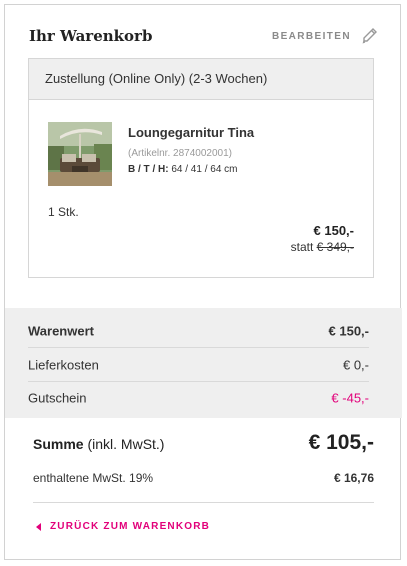 The width and height of the screenshot is (407, 566). Describe the element at coordinates (57, 397) in the screenshot. I see `voucher-label: Gutschein` at that location.